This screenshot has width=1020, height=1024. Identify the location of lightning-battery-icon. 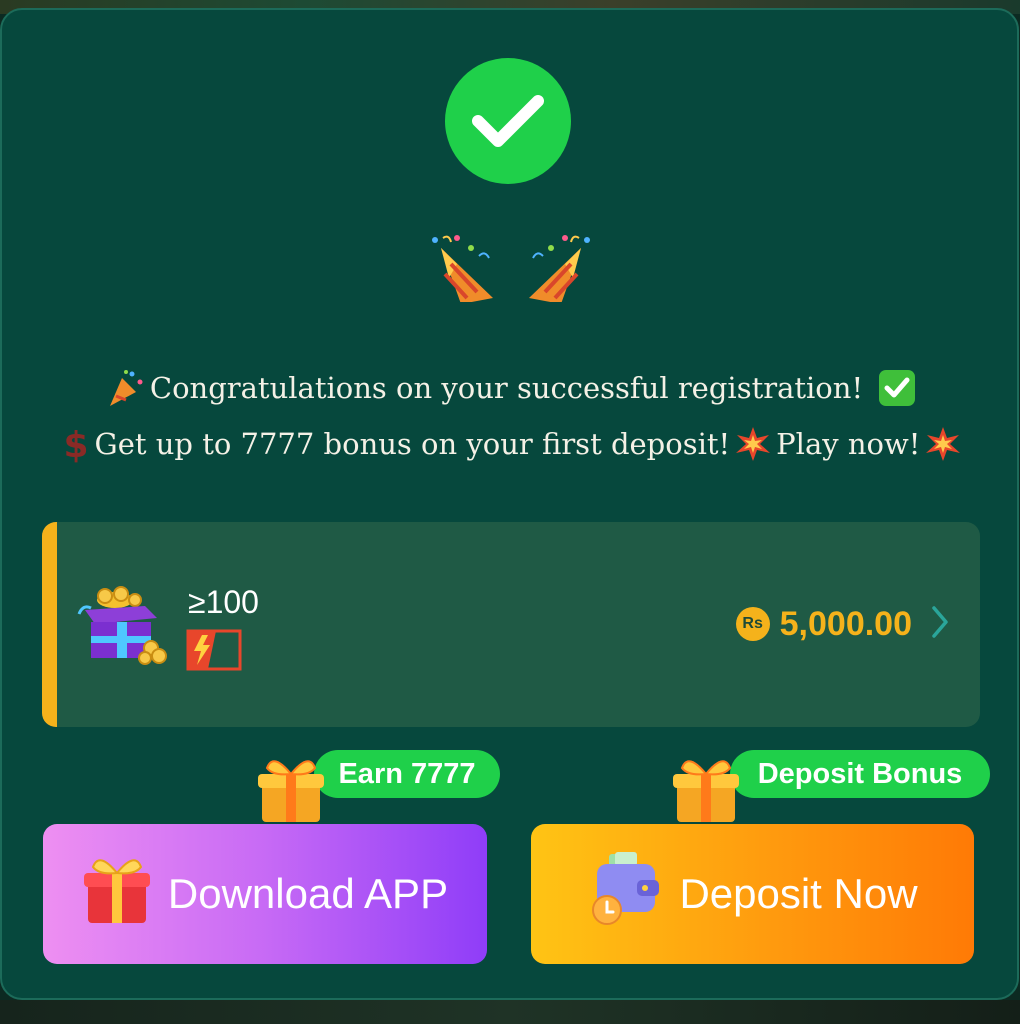
(214, 652).